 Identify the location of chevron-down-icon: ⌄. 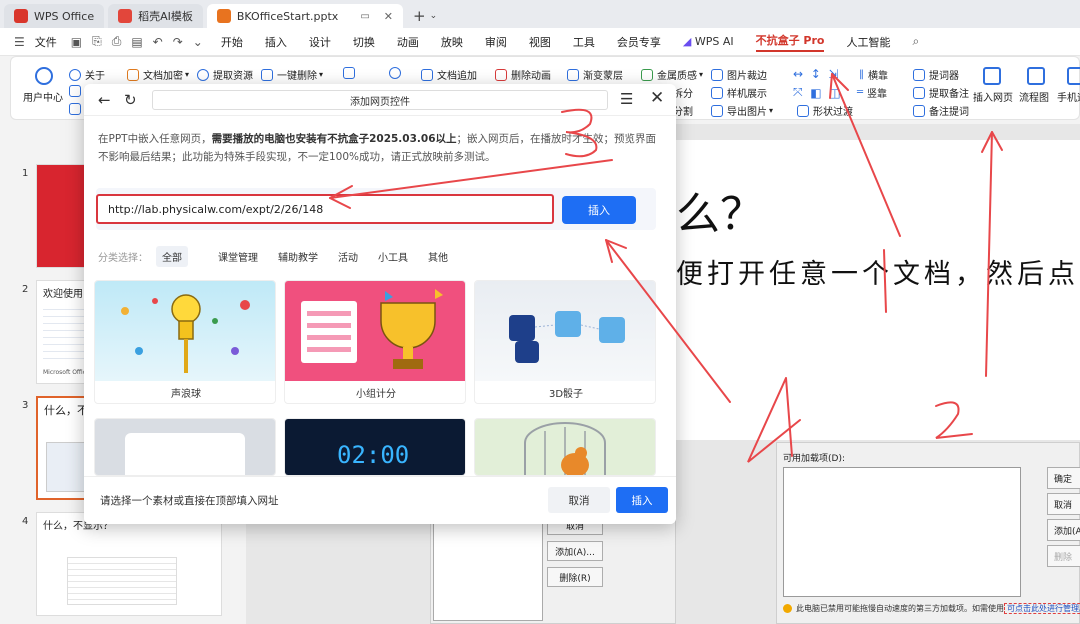
(434, 16).